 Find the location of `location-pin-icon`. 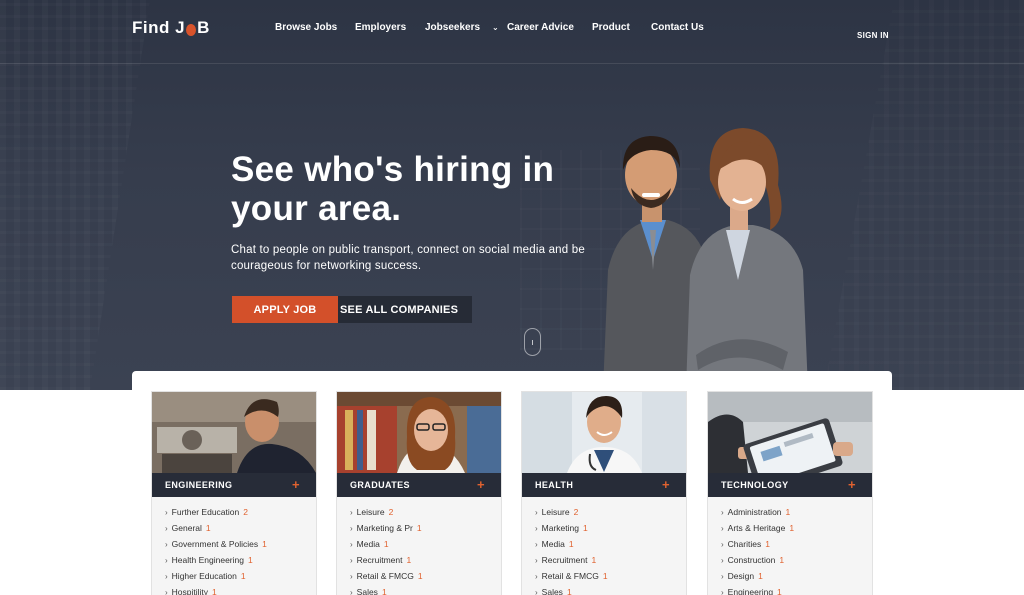

location-pin-icon is located at coordinates (191, 30).